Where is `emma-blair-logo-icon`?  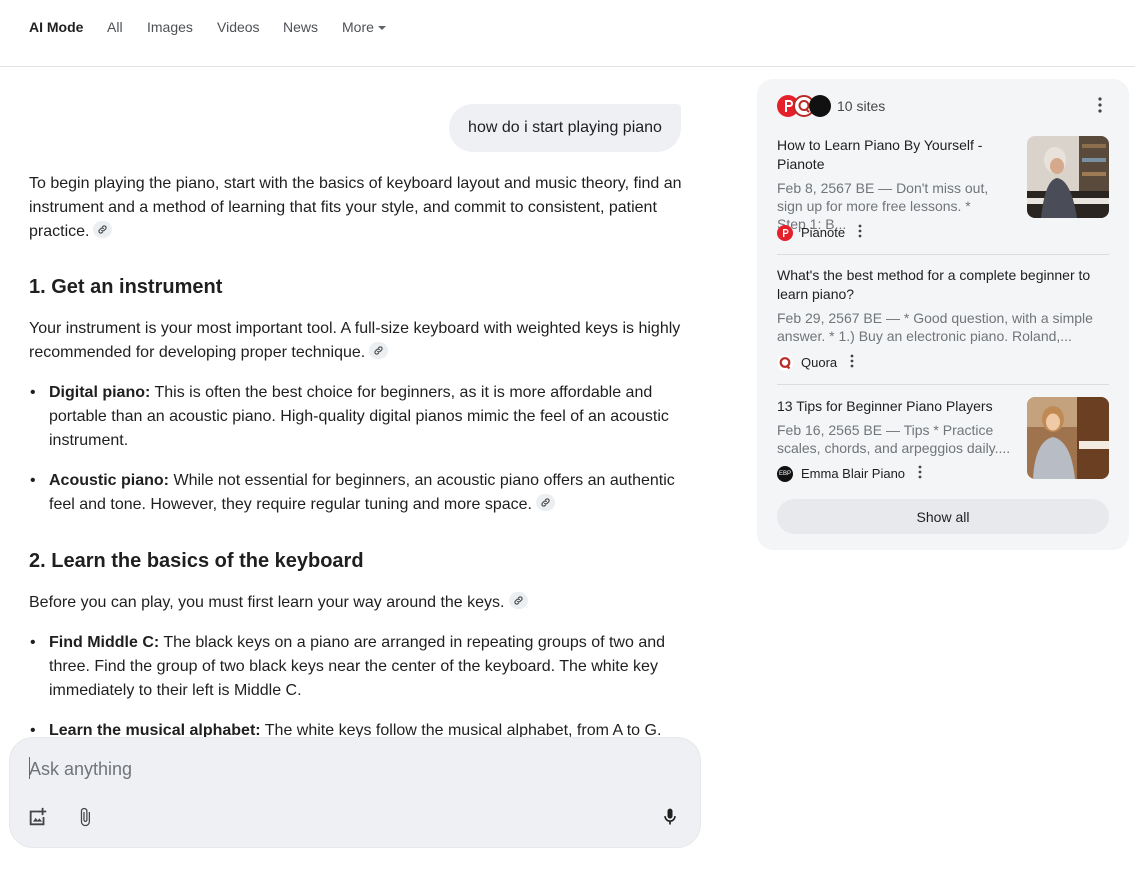 emma-blair-logo-icon is located at coordinates (820, 106).